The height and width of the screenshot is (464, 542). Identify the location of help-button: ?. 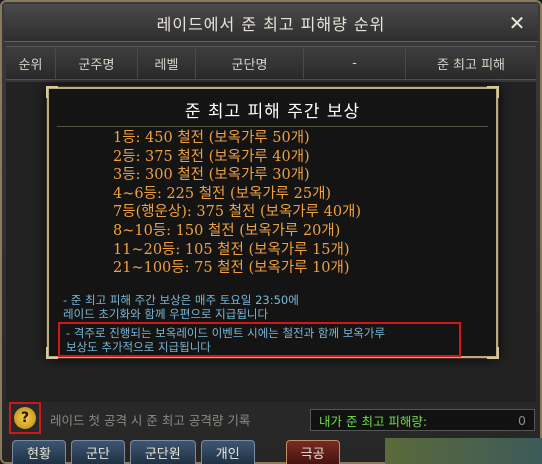
(25, 418).